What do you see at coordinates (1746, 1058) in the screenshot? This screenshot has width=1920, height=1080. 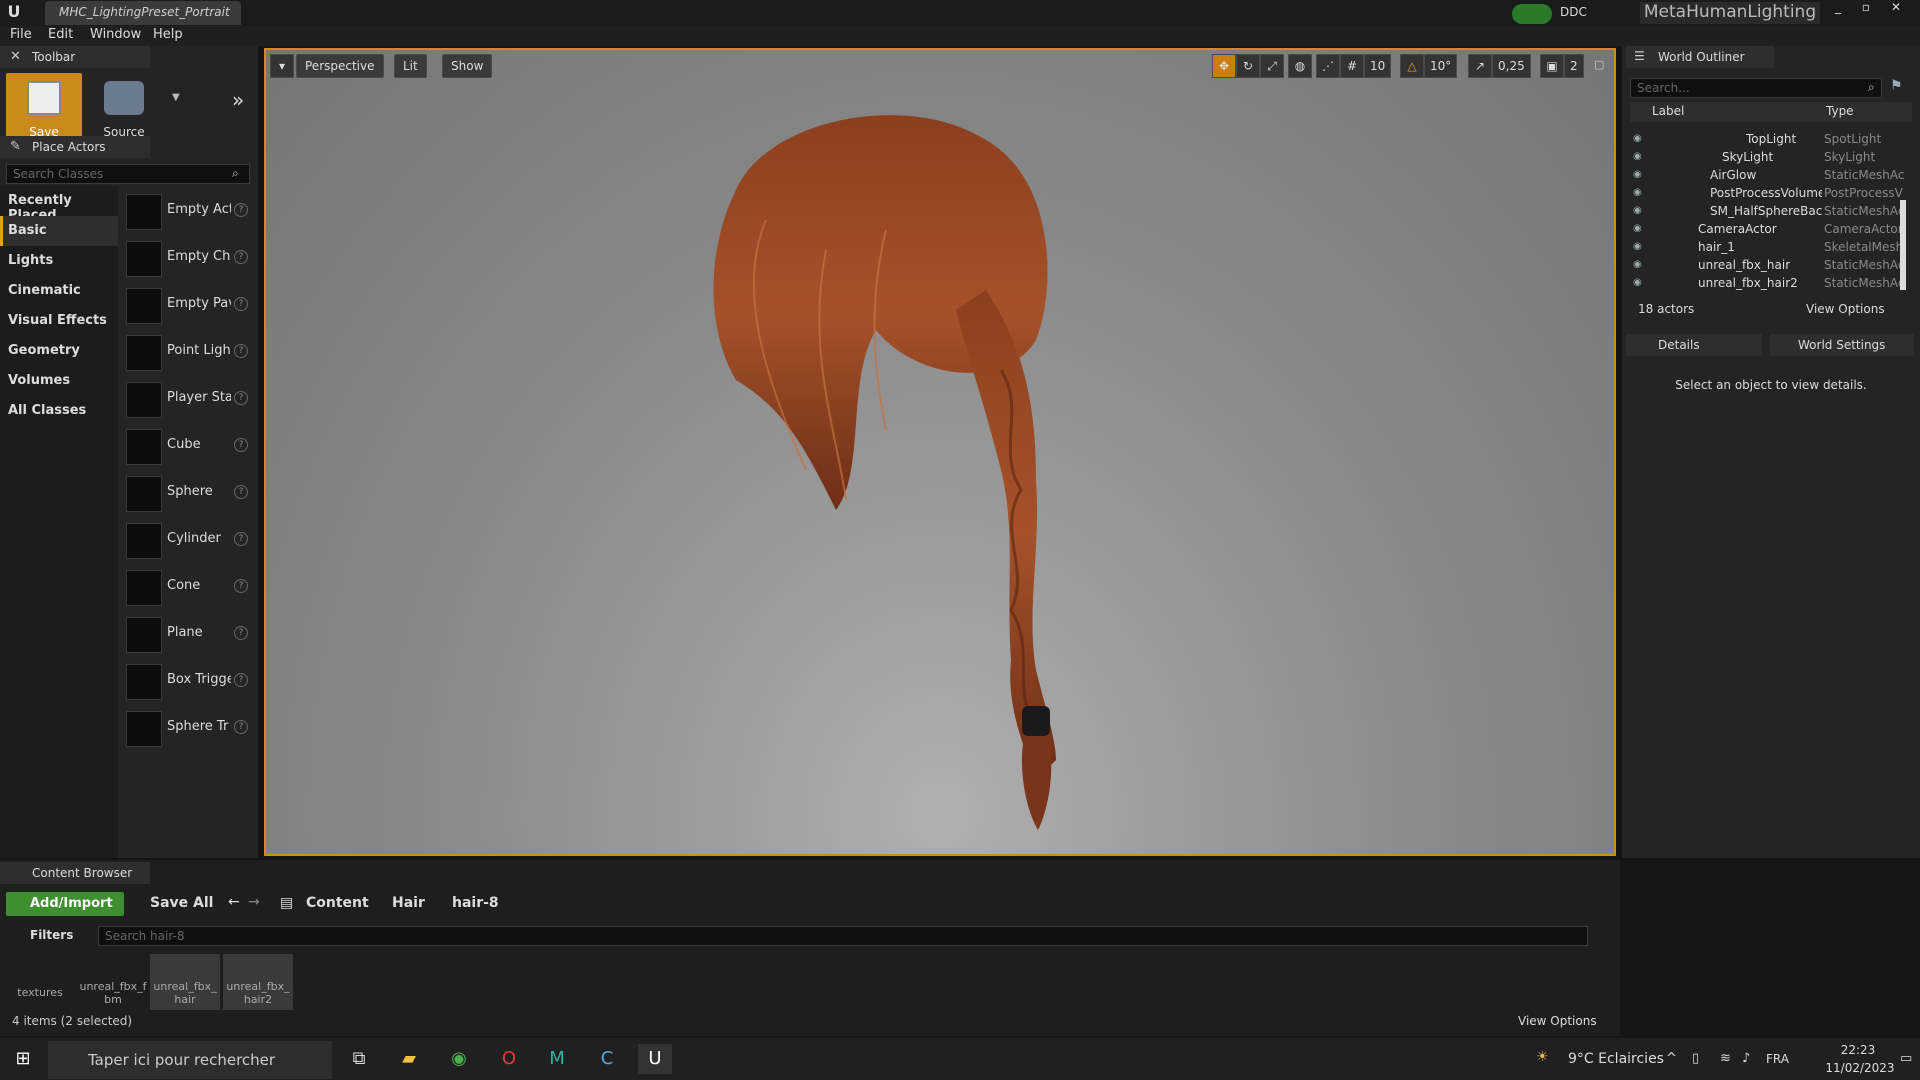 I see `volume-icon: ♪` at bounding box center [1746, 1058].